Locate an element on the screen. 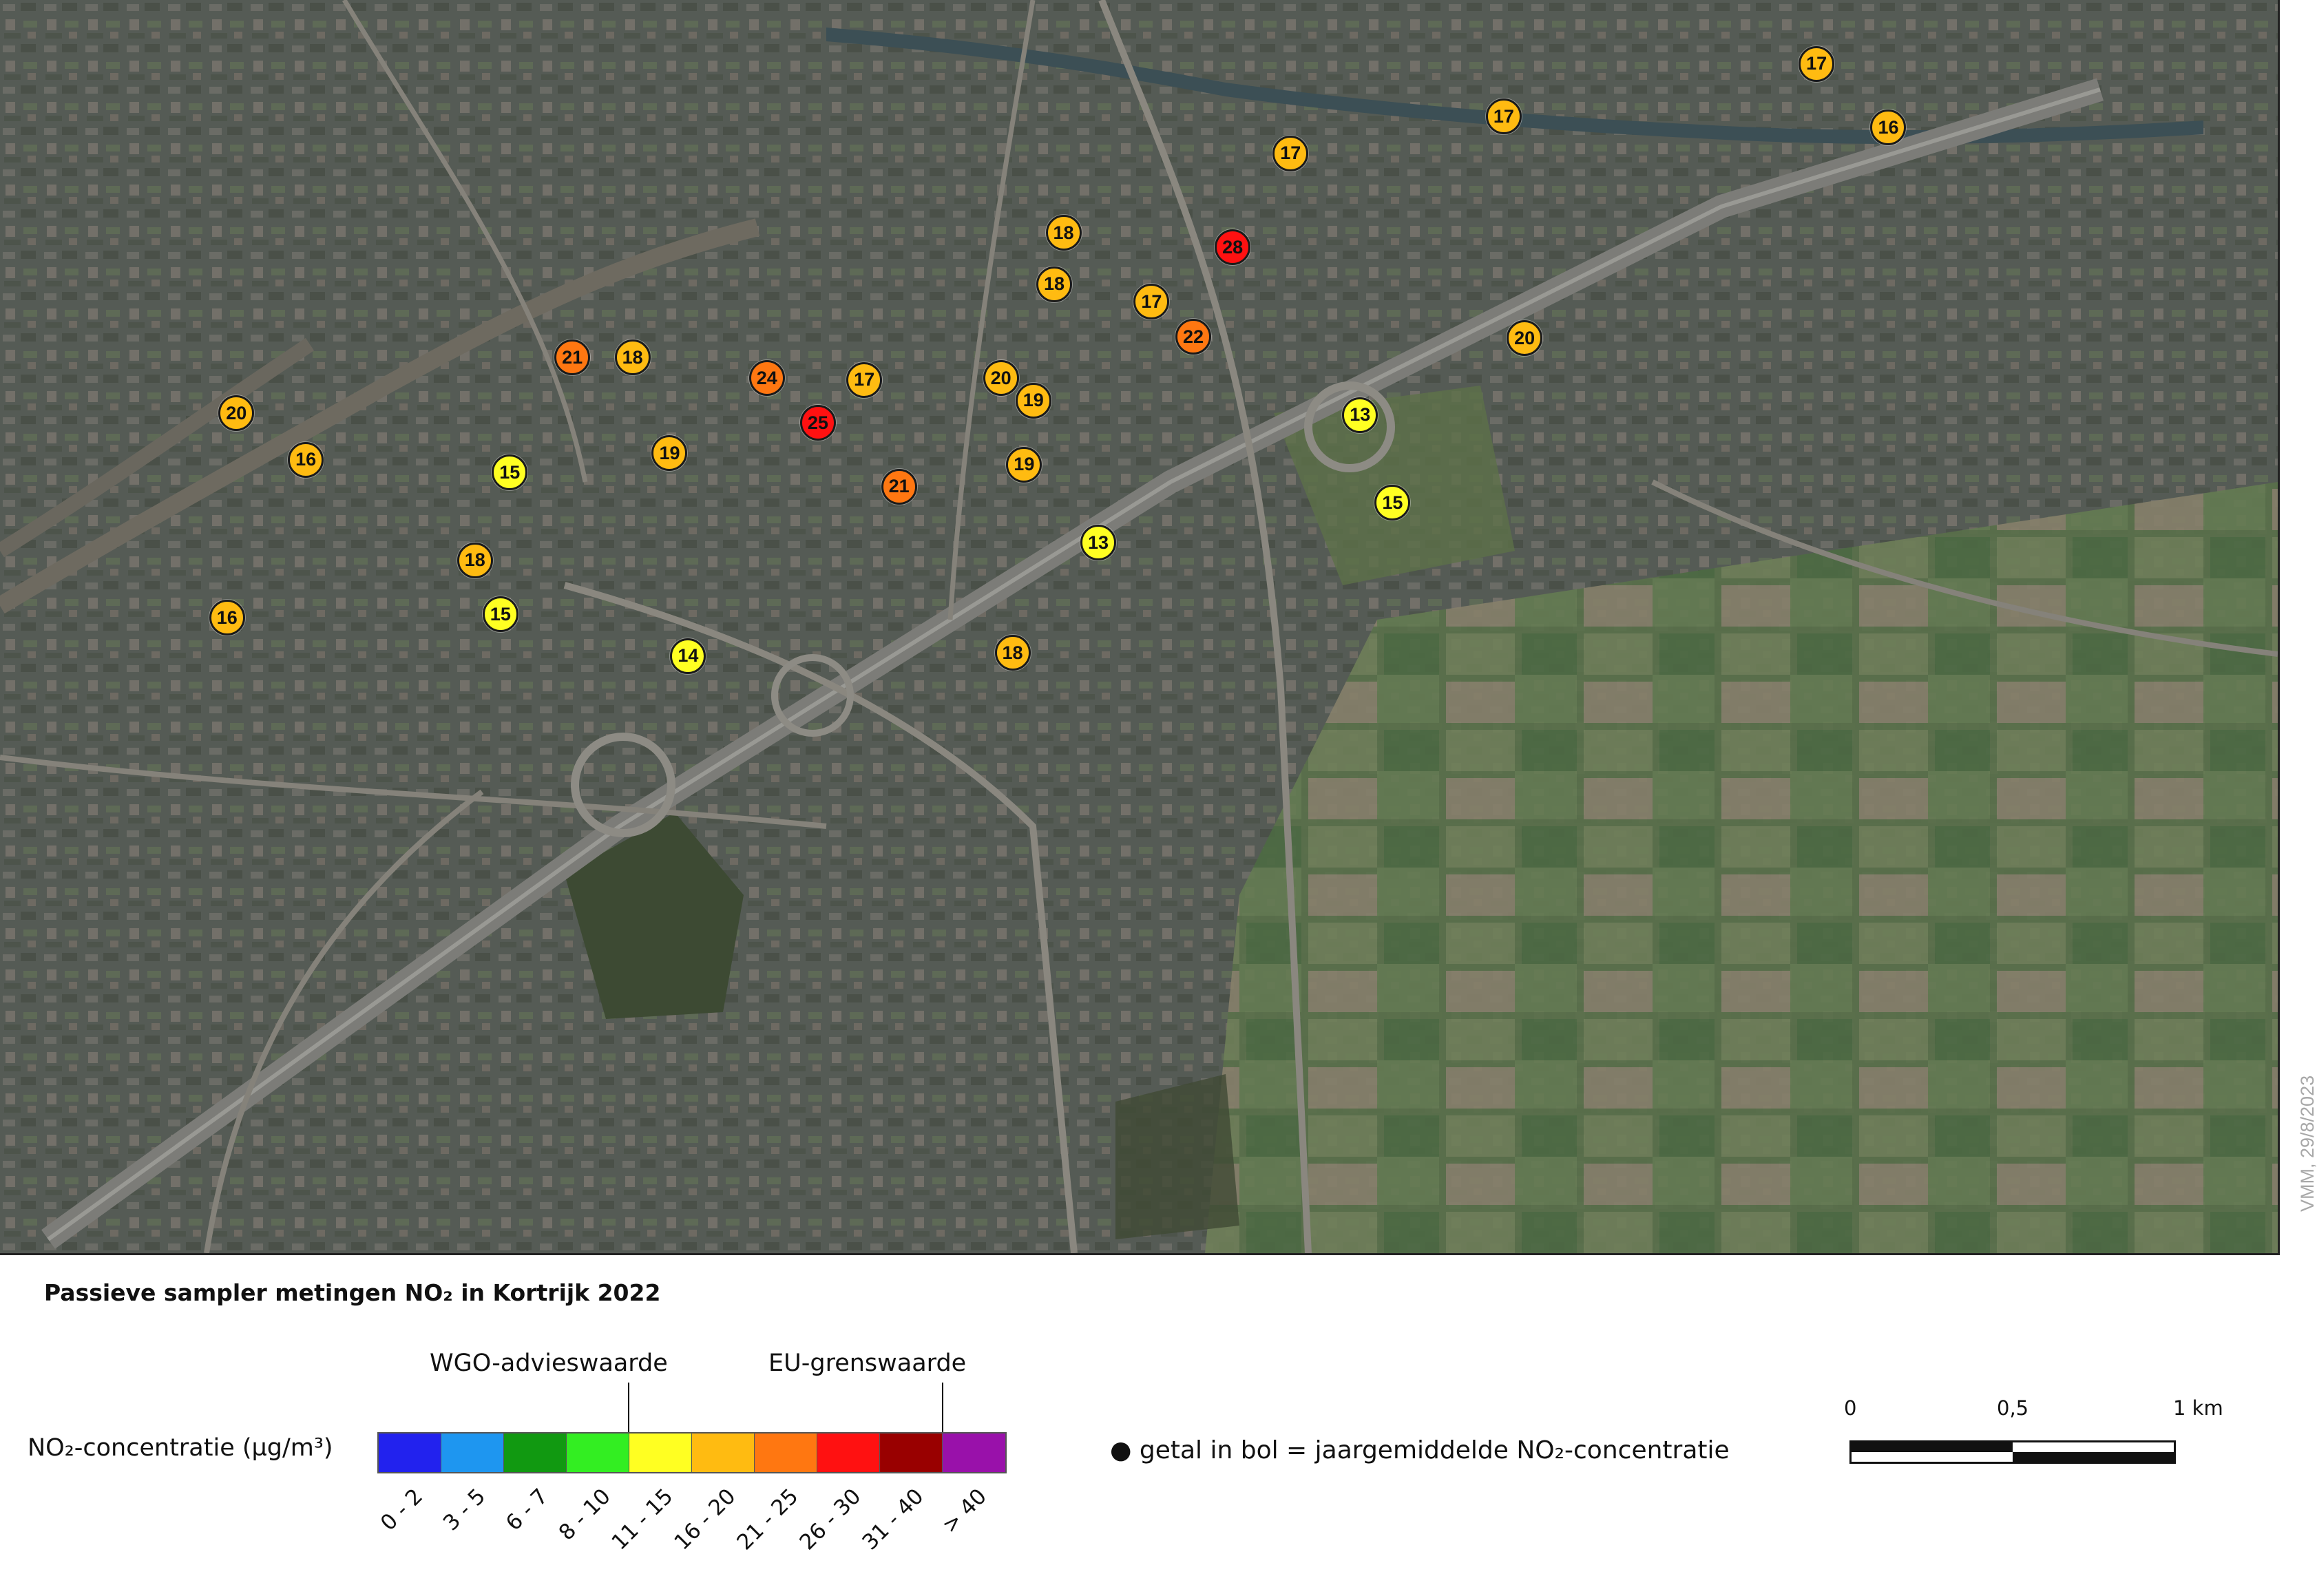 The width and height of the screenshot is (2317, 1596). scale-label-1km: 1 km is located at coordinates (2198, 1408).